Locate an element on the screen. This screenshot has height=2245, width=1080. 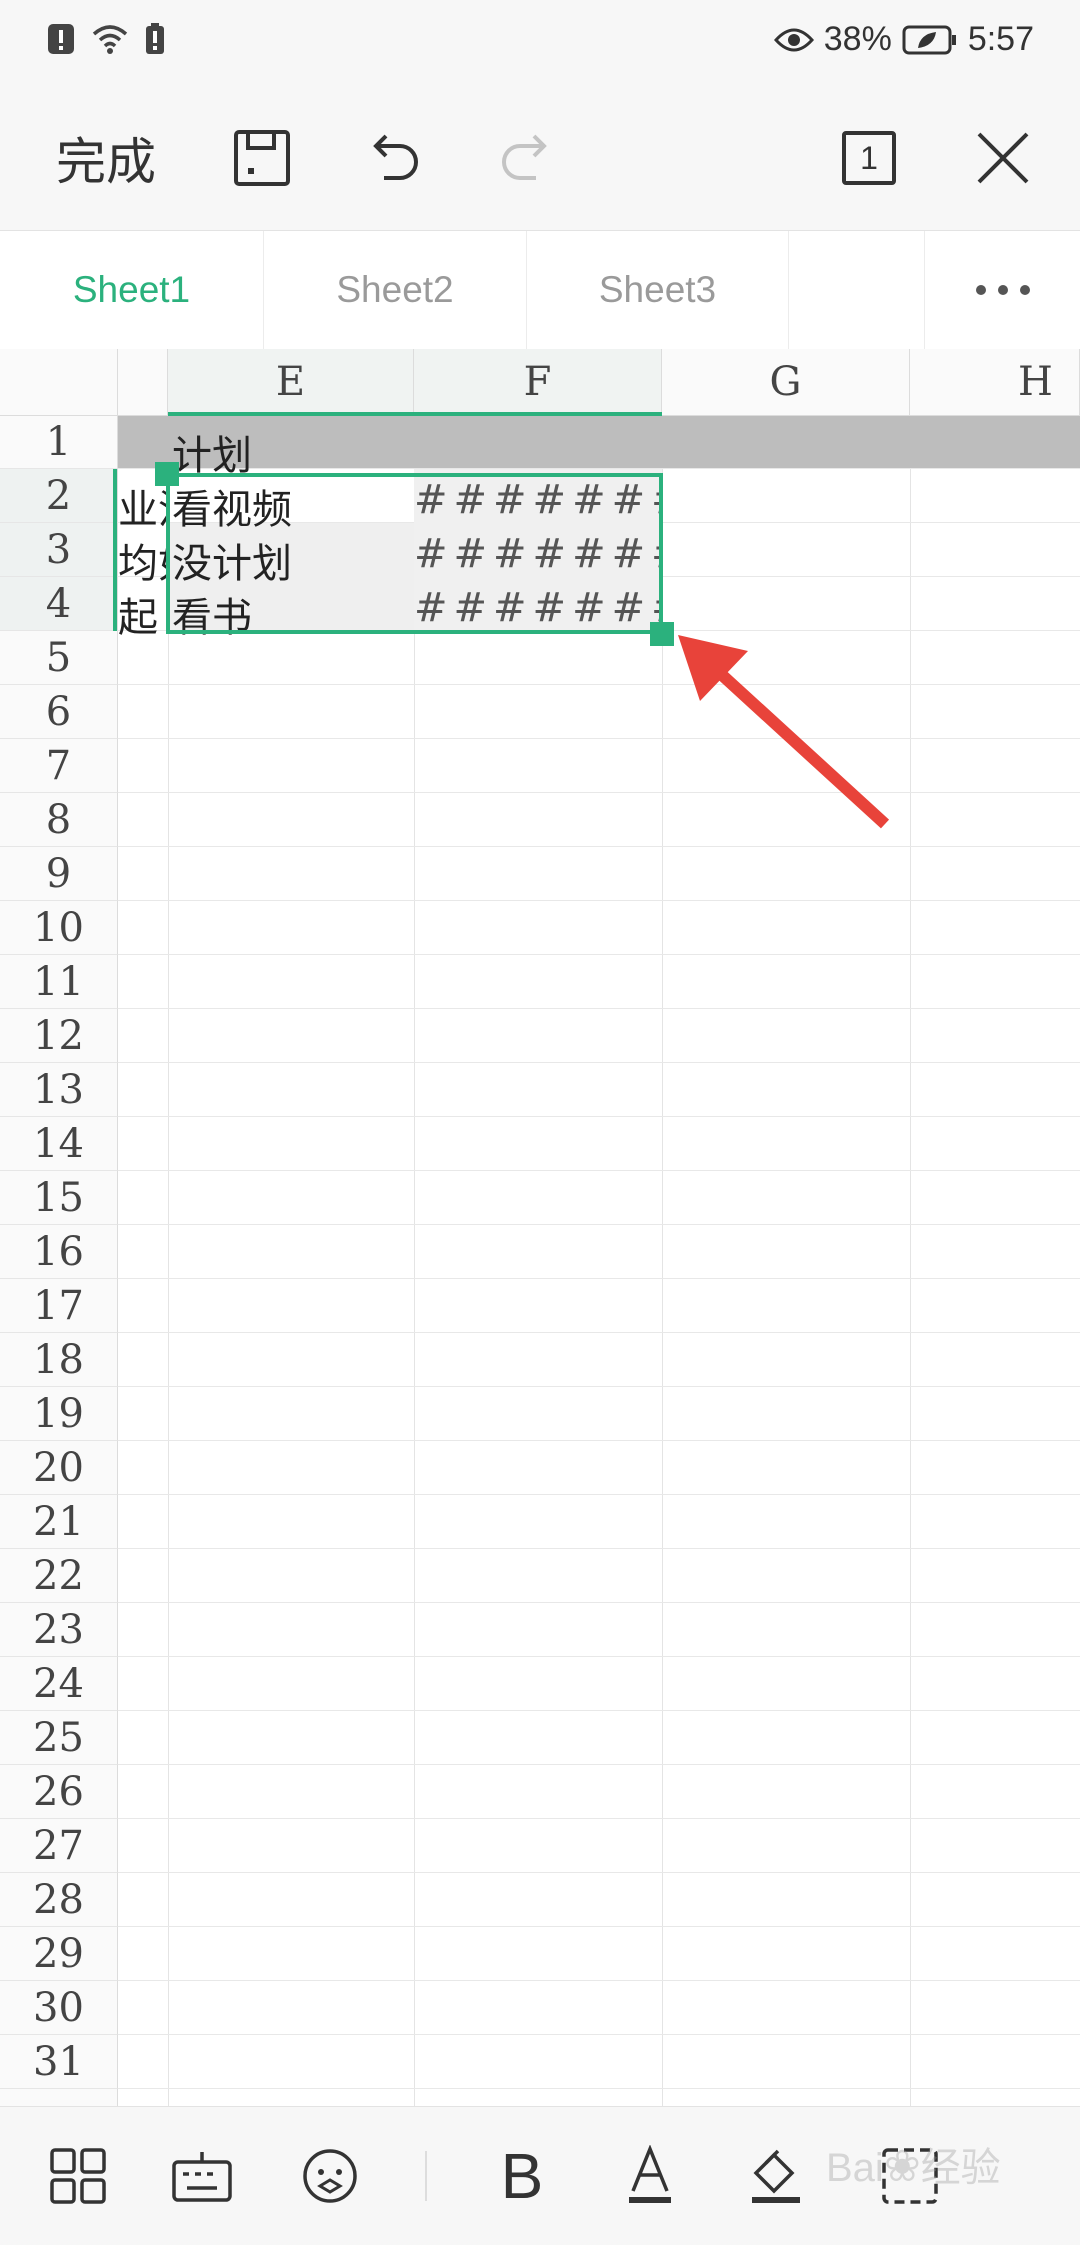
row-header: 31 is located at coordinates (59, 2062).